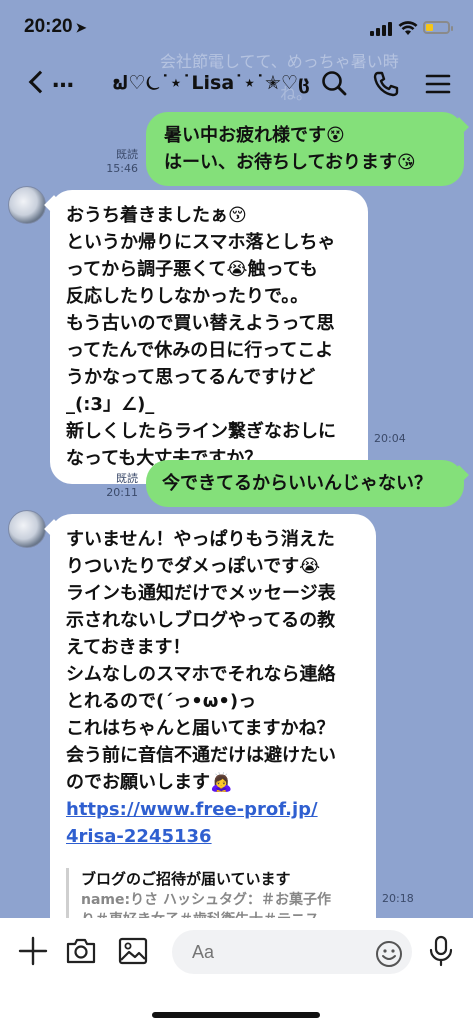 This screenshot has height=1024, width=473. I want to click on message-line: 今できてるからいいんじゃない？, so click(297, 483).